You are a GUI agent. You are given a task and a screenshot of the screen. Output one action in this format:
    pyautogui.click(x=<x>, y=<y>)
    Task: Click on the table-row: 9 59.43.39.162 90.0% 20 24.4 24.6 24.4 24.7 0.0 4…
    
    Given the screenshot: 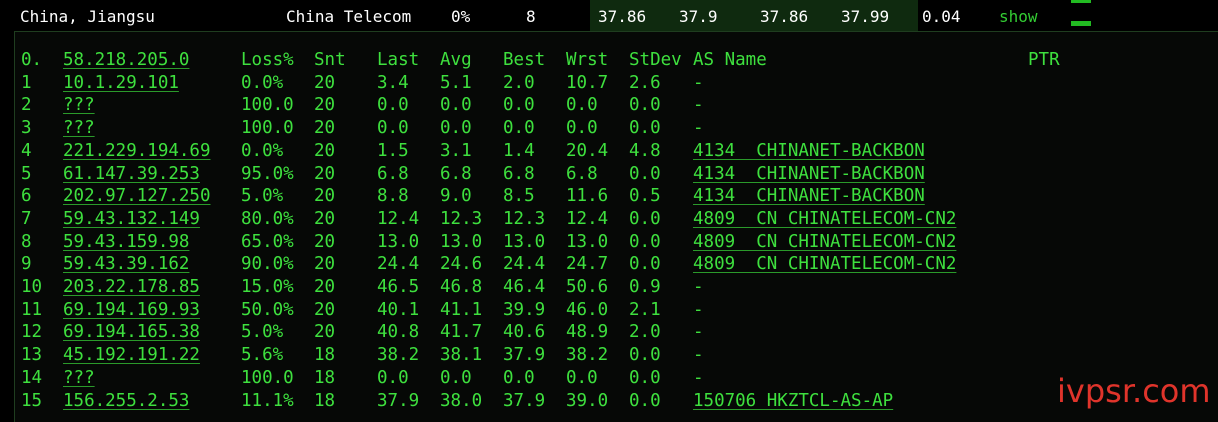 What is the action you would take?
    pyautogui.click(x=616, y=264)
    